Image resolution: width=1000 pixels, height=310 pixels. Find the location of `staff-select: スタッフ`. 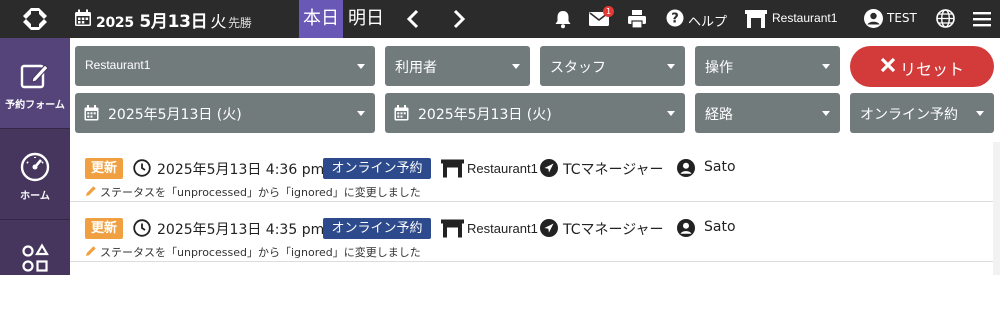

staff-select: スタッフ is located at coordinates (612, 66).